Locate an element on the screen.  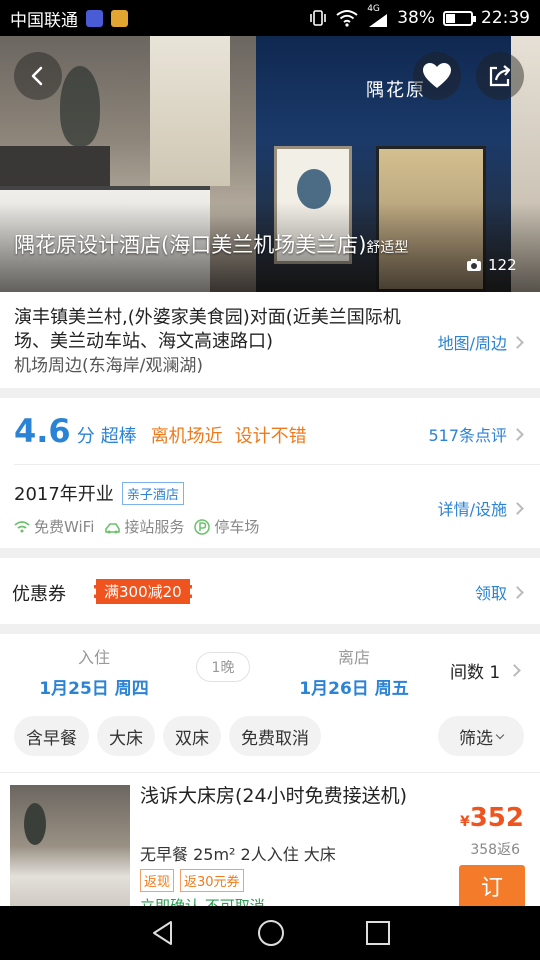
chevron-down-icon is located at coordinates (500, 734).